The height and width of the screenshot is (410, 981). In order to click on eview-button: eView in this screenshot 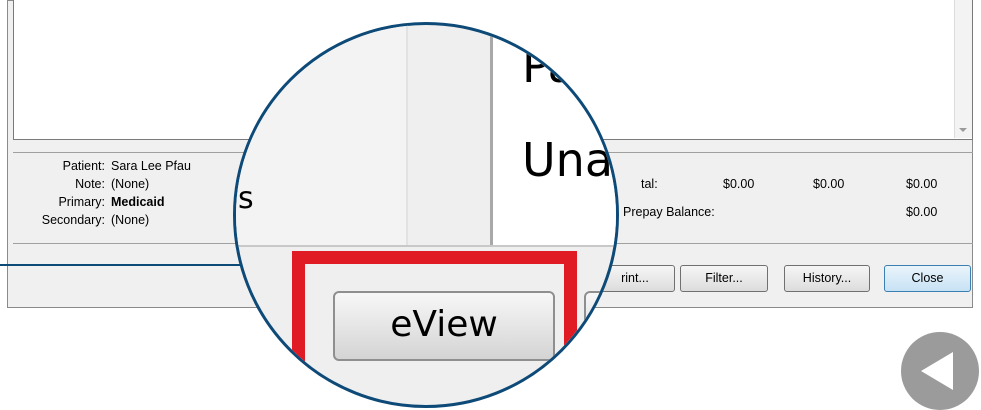, I will do `click(444, 326)`.